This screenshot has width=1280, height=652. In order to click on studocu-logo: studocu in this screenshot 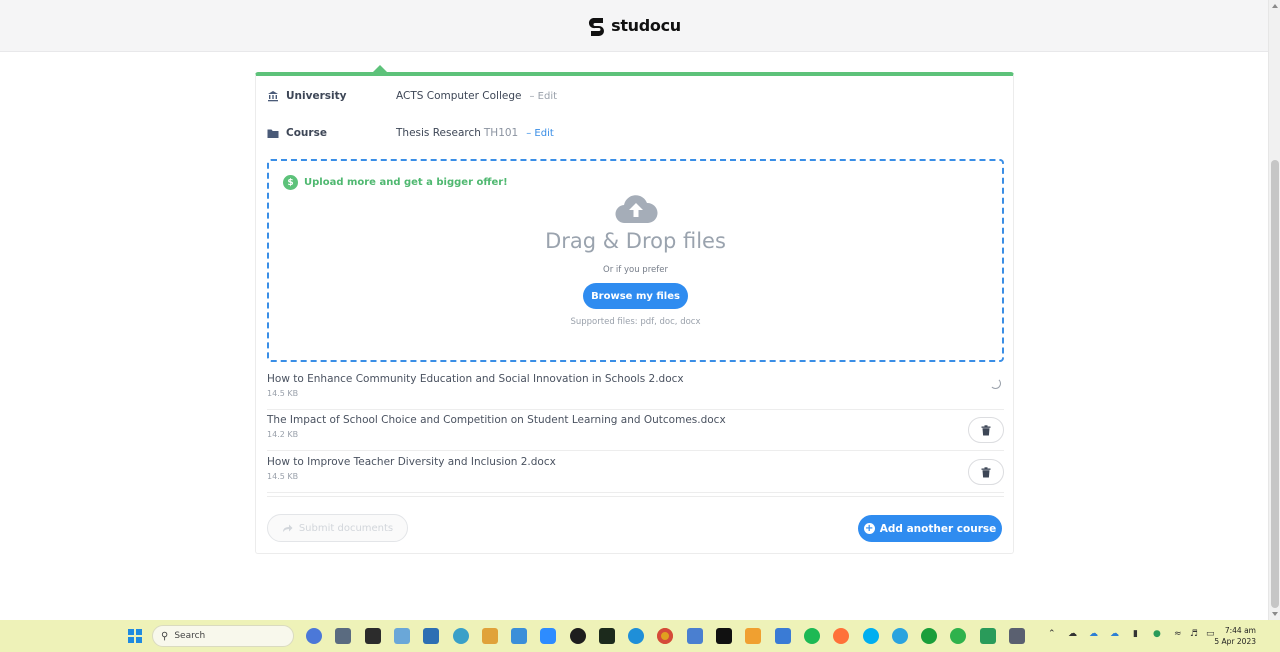, I will do `click(634, 26)`.